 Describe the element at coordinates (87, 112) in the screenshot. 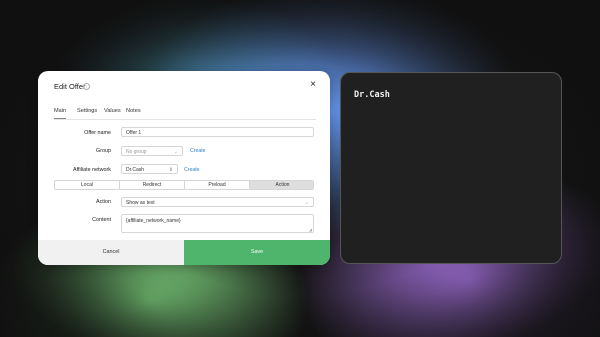

I see `tab-settings: Settings` at that location.